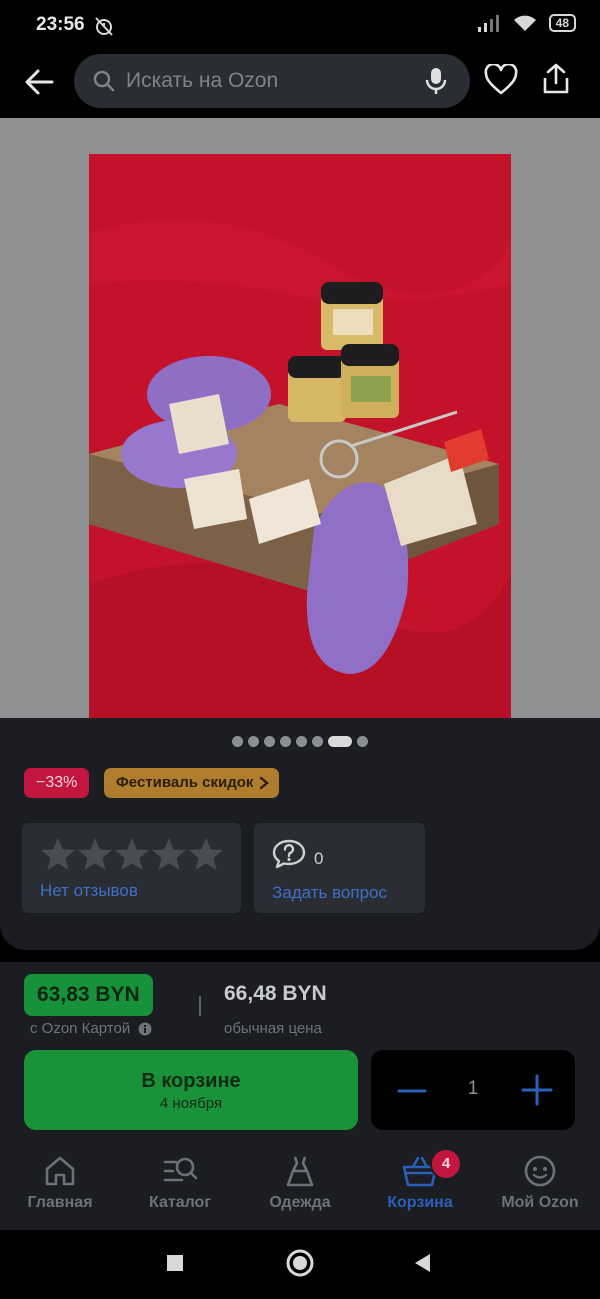 This screenshot has height=1299, width=600. I want to click on regular-price: 66,48 BYN, so click(275, 993).